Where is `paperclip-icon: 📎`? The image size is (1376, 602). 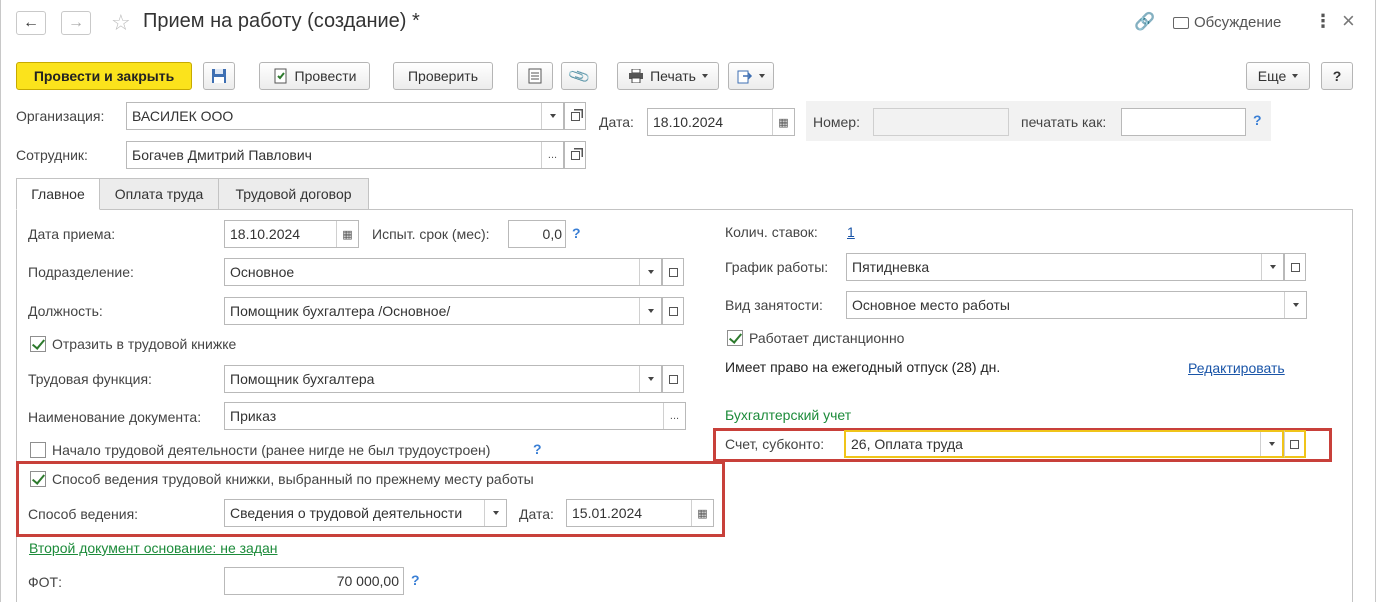 paperclip-icon: 📎 is located at coordinates (579, 76).